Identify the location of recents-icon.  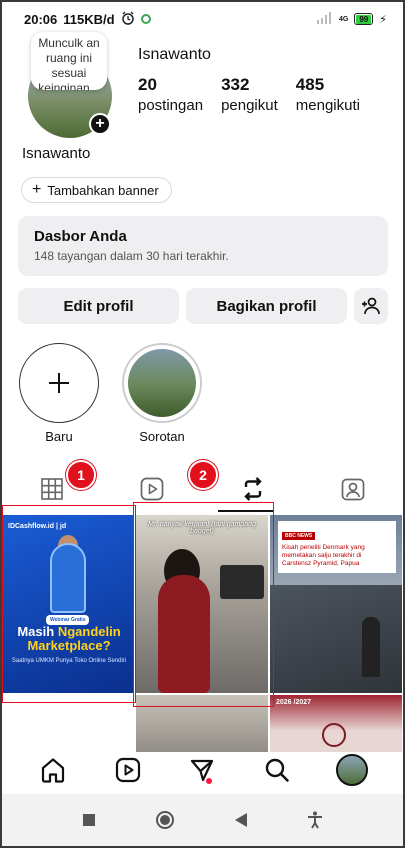
(89, 820).